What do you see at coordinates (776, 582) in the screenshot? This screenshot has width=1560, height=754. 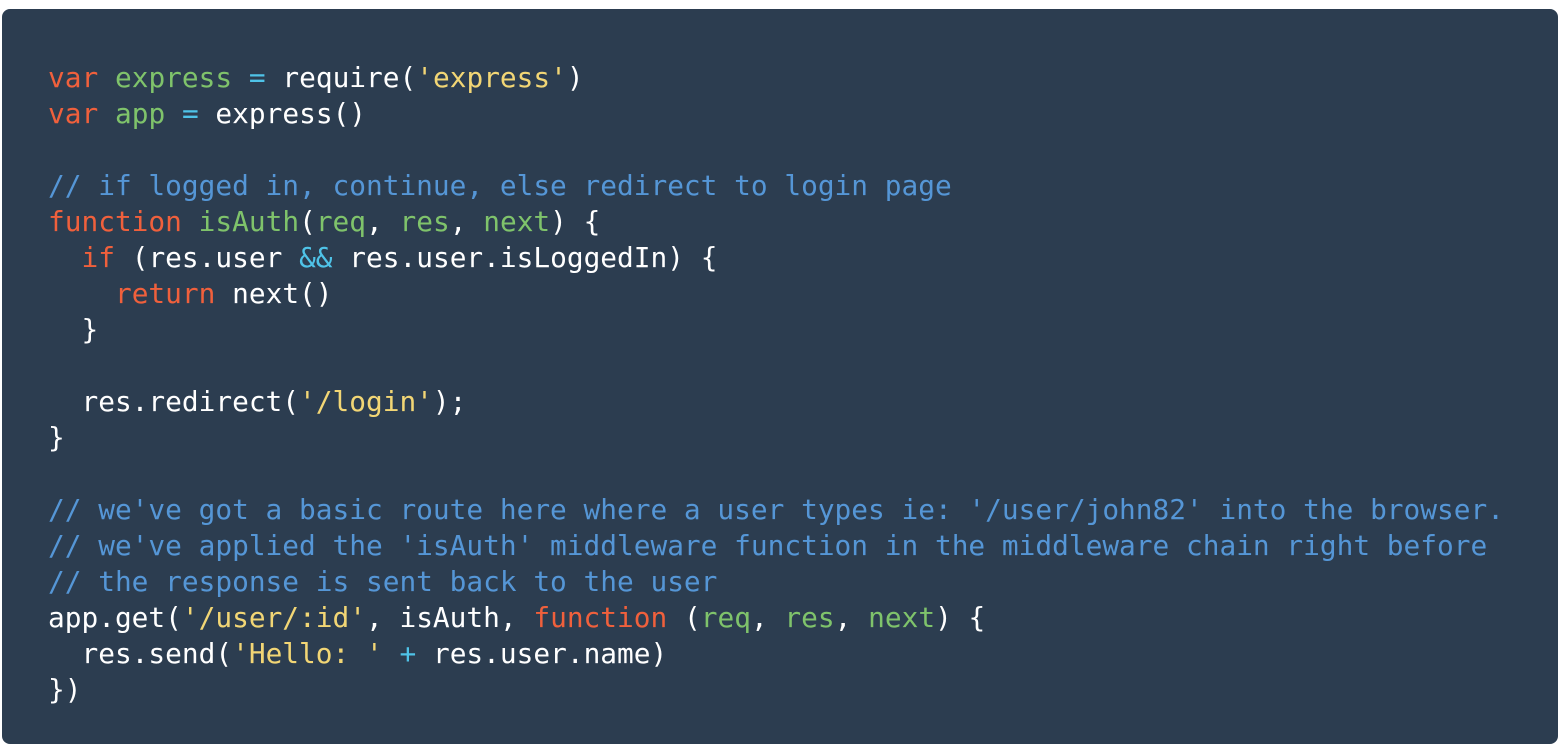 I see `code-line: // the response is sent back to the user` at bounding box center [776, 582].